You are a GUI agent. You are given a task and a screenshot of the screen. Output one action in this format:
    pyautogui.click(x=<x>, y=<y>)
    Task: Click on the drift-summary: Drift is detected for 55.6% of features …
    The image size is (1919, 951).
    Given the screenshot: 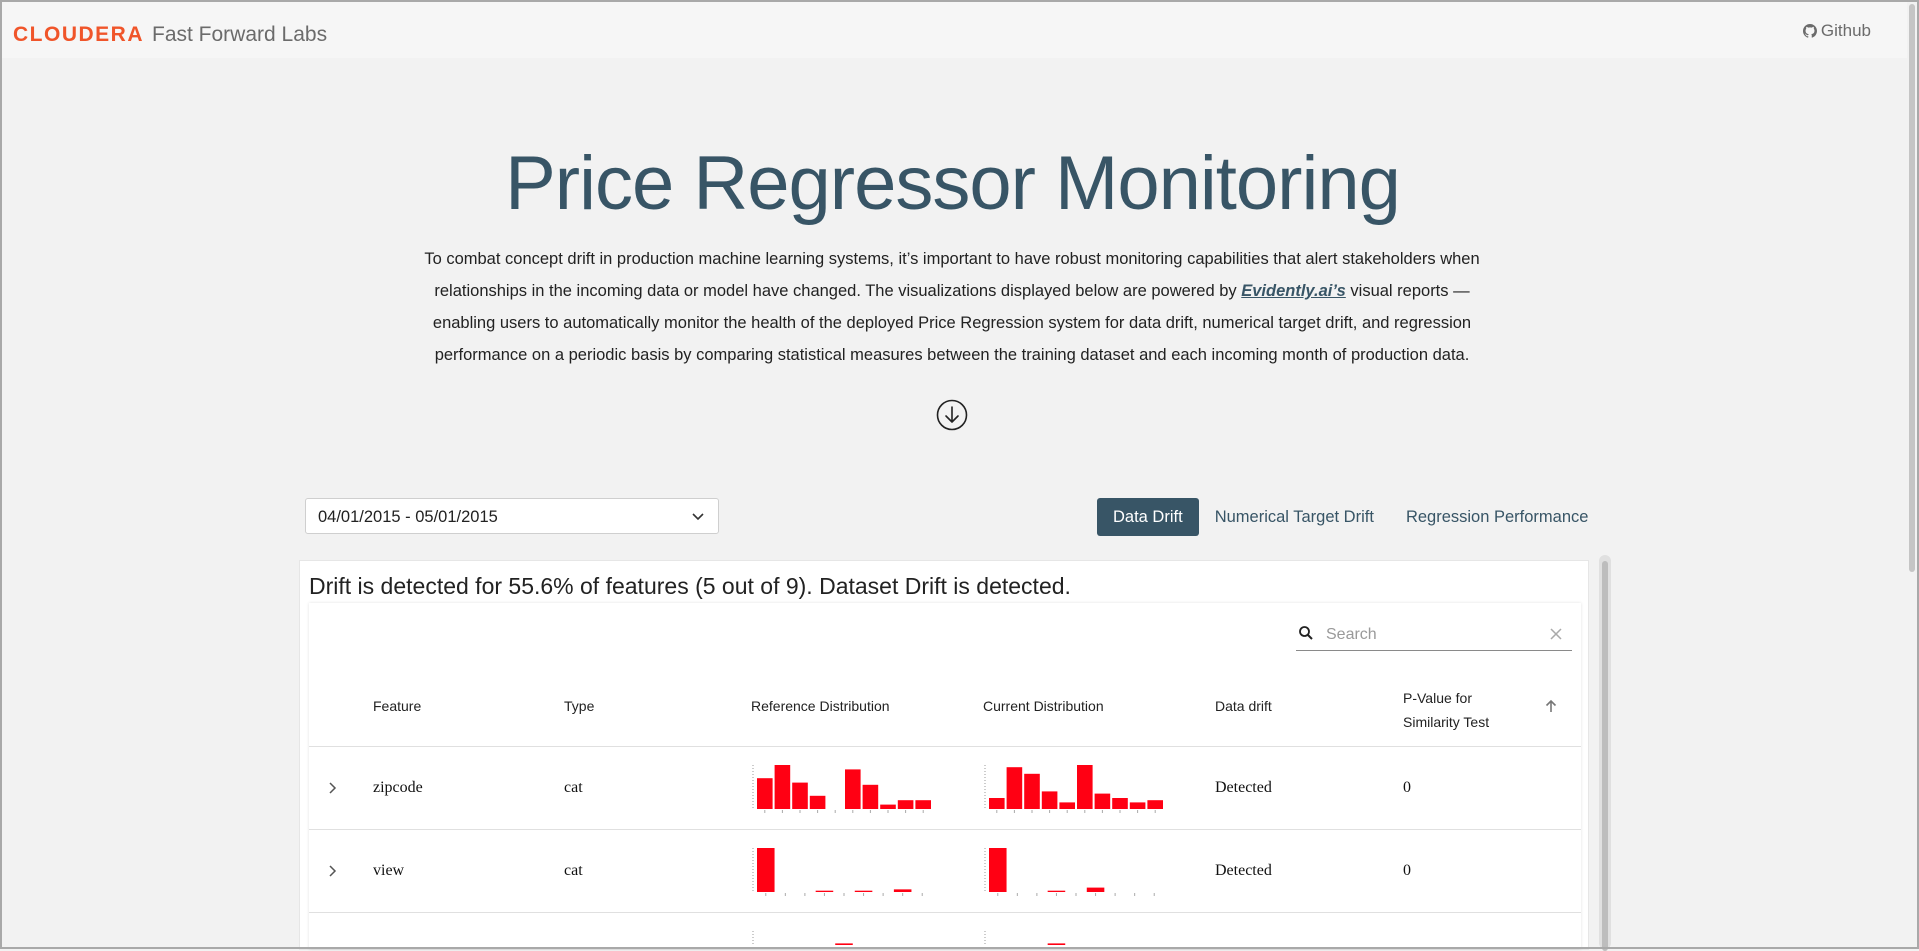 What is the action you would take?
    pyautogui.click(x=690, y=586)
    